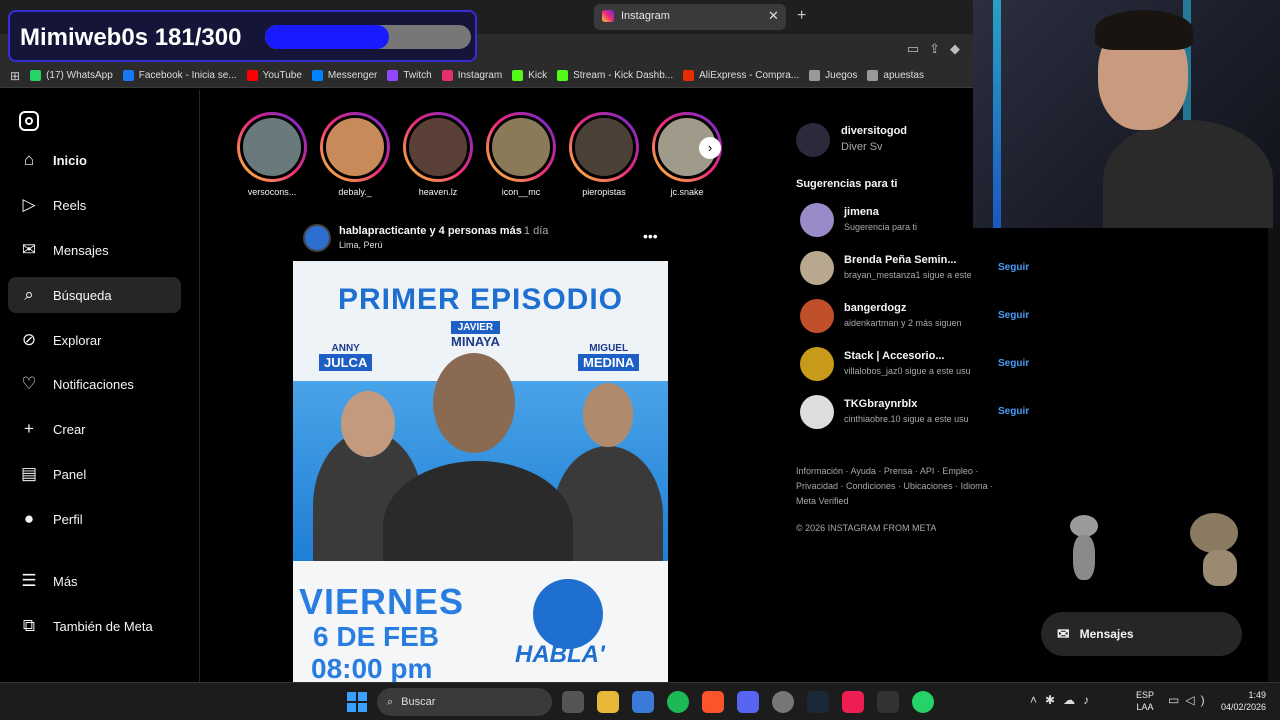  What do you see at coordinates (1063, 700) in the screenshot?
I see `system-tray-icons: ˄✱☁♪` at bounding box center [1063, 700].